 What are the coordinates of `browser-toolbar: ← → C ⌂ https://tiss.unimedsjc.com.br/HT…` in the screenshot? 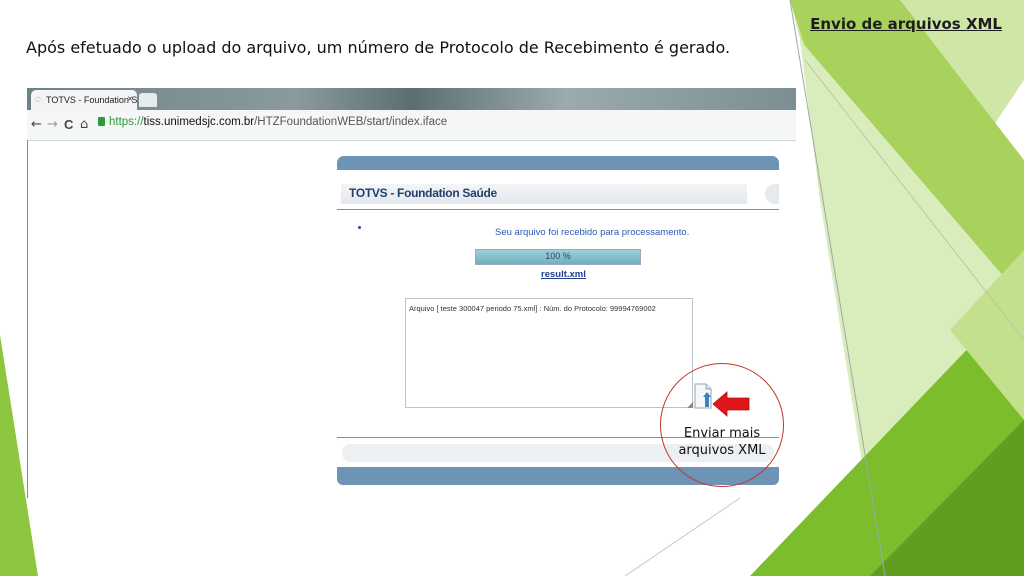 It's located at (411, 125).